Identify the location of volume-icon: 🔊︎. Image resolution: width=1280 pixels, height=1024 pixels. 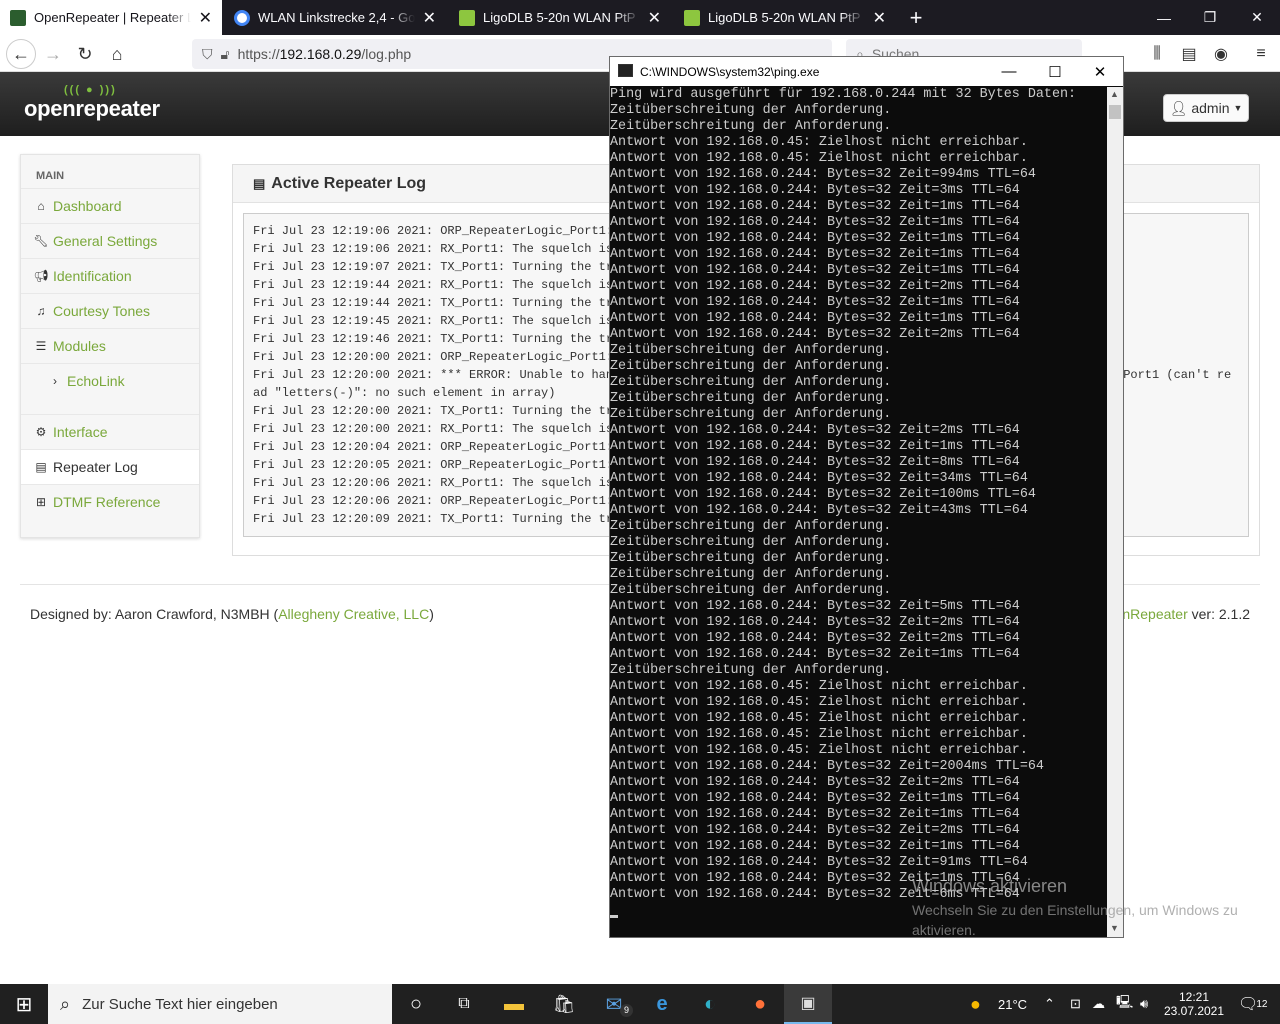
(1144, 1004).